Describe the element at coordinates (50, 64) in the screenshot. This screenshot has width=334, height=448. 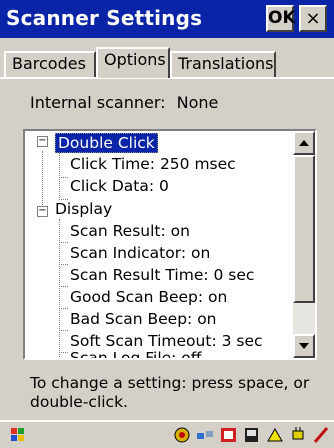
I see `tab-barcodes: Barcodes` at that location.